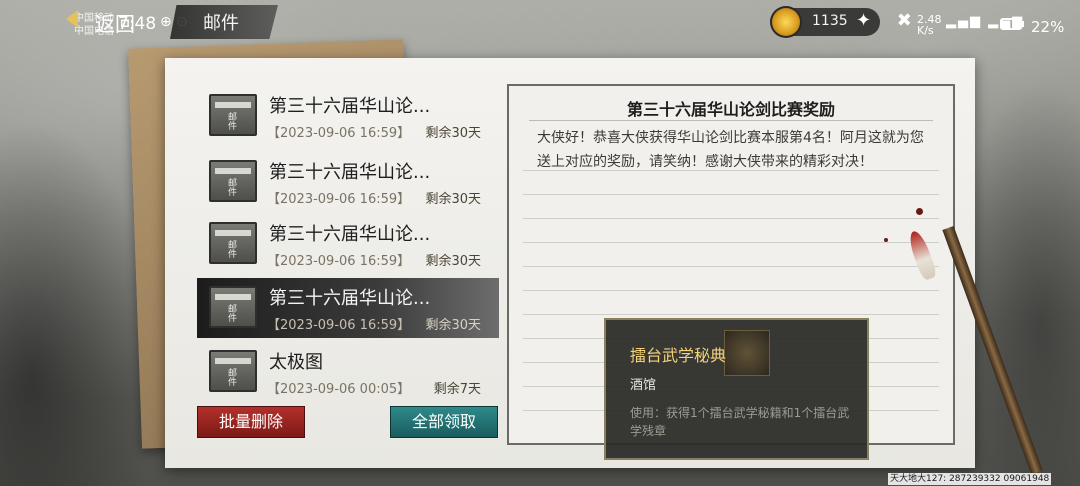 Image resolution: width=1080 pixels, height=486 pixels. Describe the element at coordinates (731, 120) in the screenshot. I see `title-divider` at that location.